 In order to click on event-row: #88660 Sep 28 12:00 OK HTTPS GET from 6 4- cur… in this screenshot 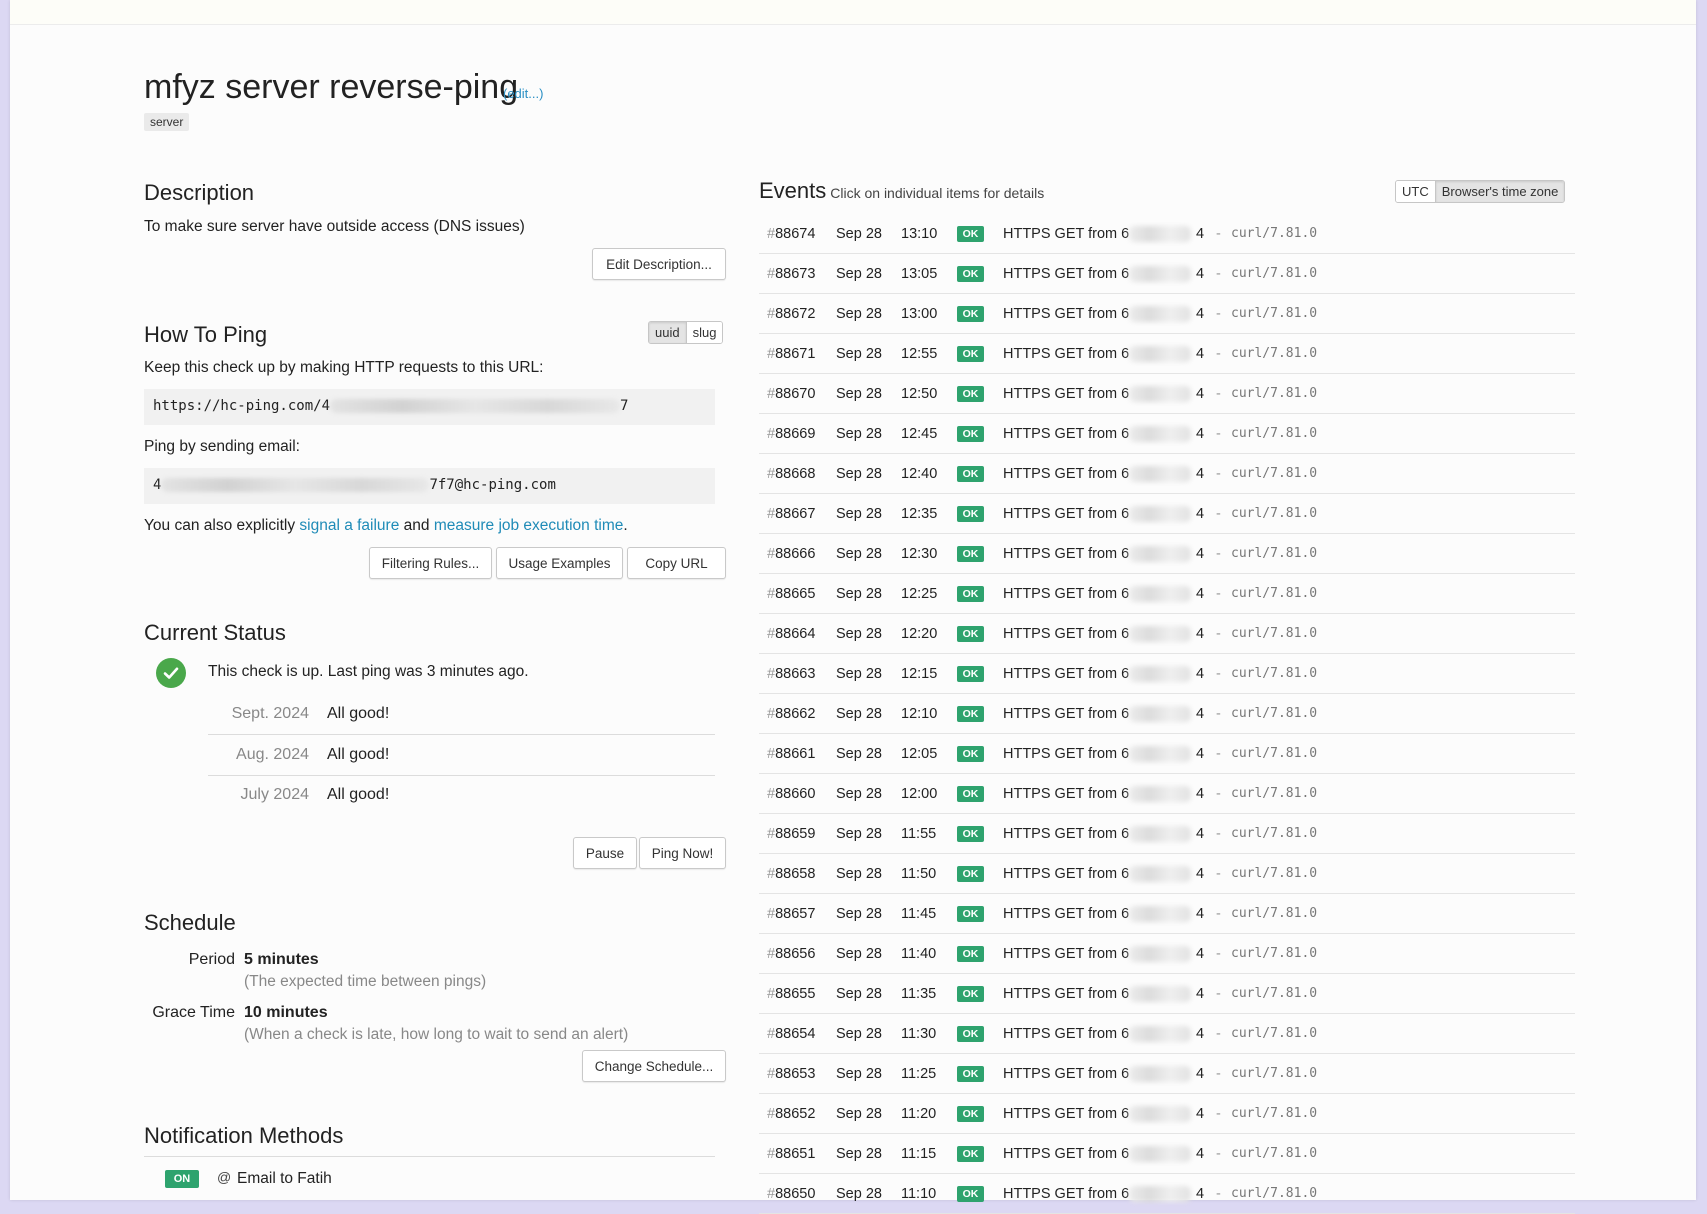, I will do `click(1167, 794)`.